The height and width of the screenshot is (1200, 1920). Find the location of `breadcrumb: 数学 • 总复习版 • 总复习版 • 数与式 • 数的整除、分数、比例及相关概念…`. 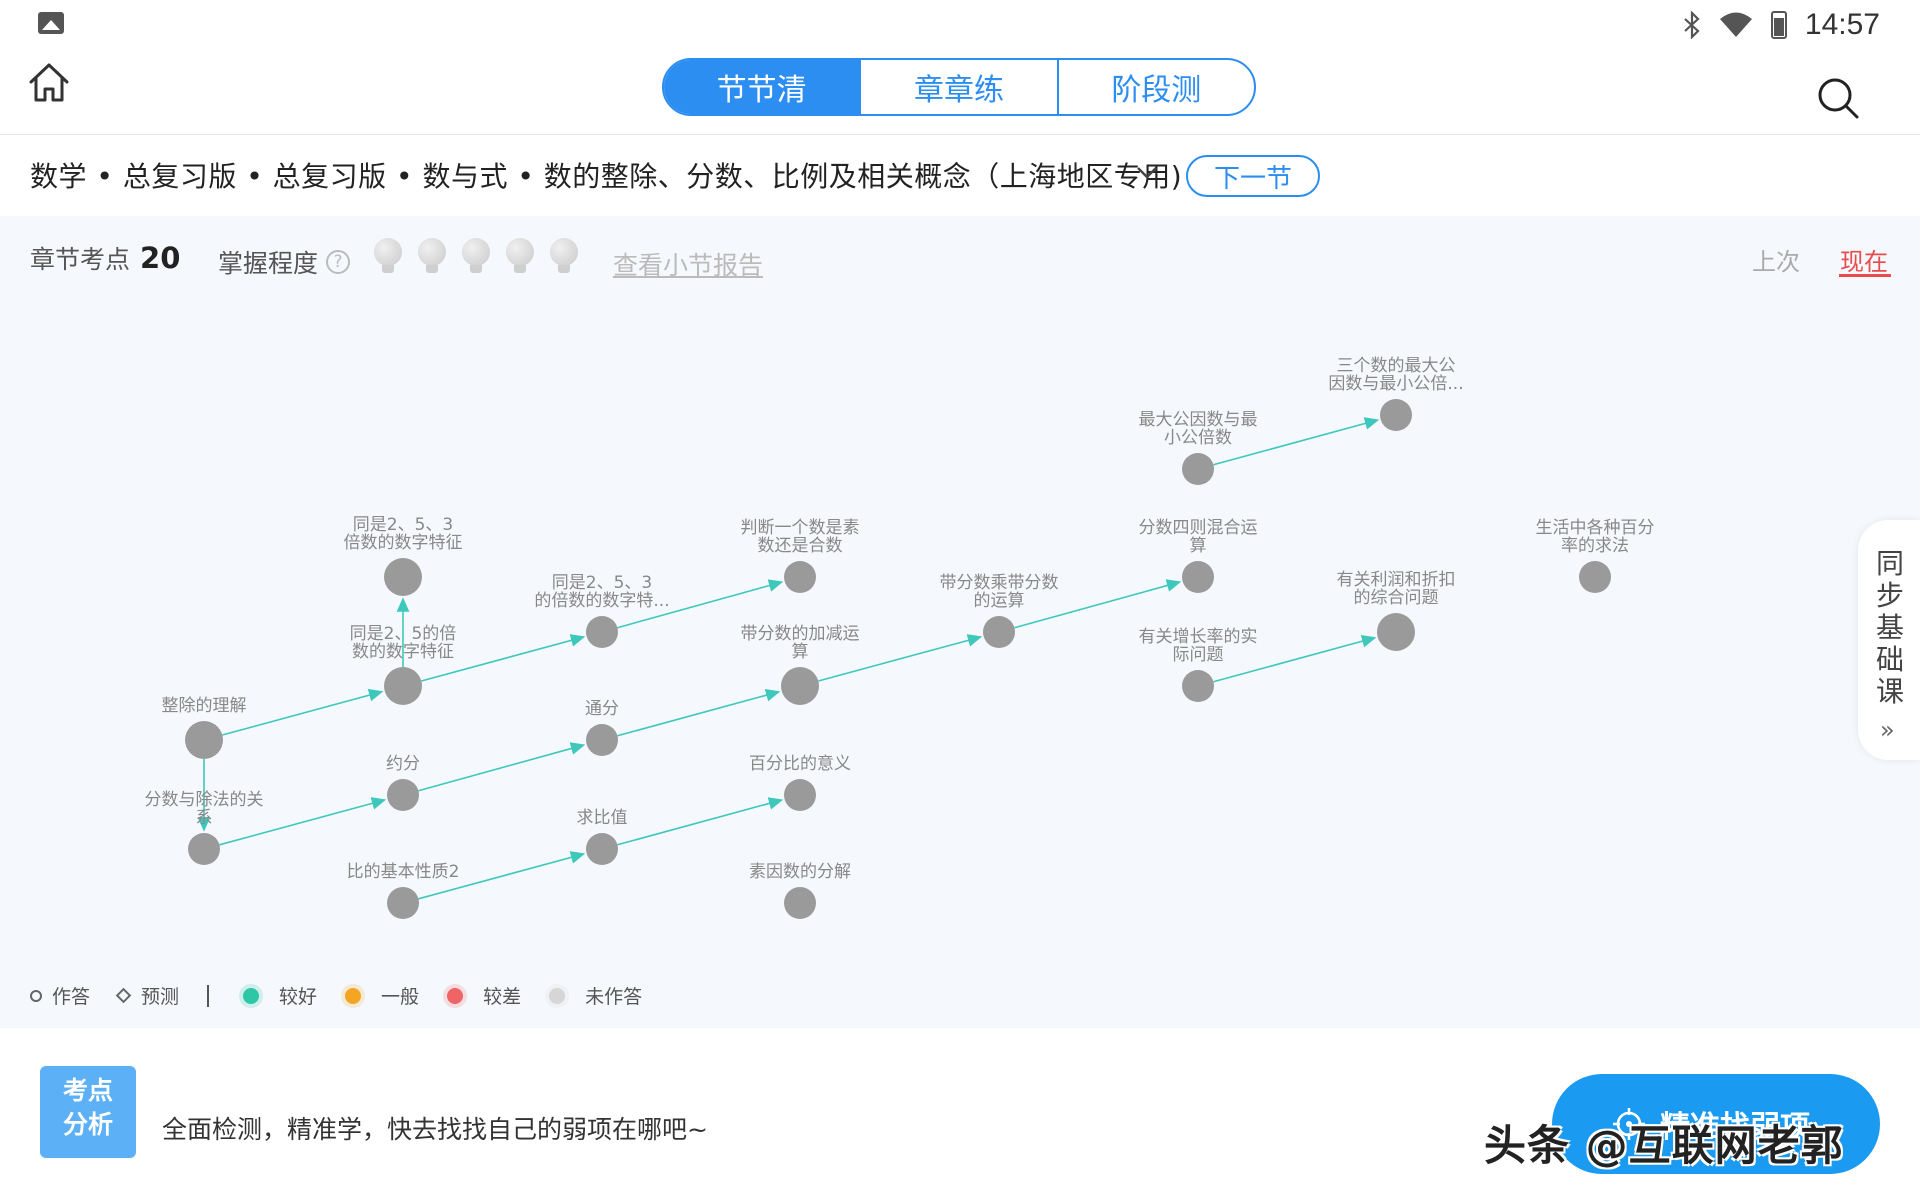

breadcrumb: 数学 • 总复习版 • 总复习版 • 数与式 • 数的整除、分数、比例及相关概念… is located at coordinates (606, 175).